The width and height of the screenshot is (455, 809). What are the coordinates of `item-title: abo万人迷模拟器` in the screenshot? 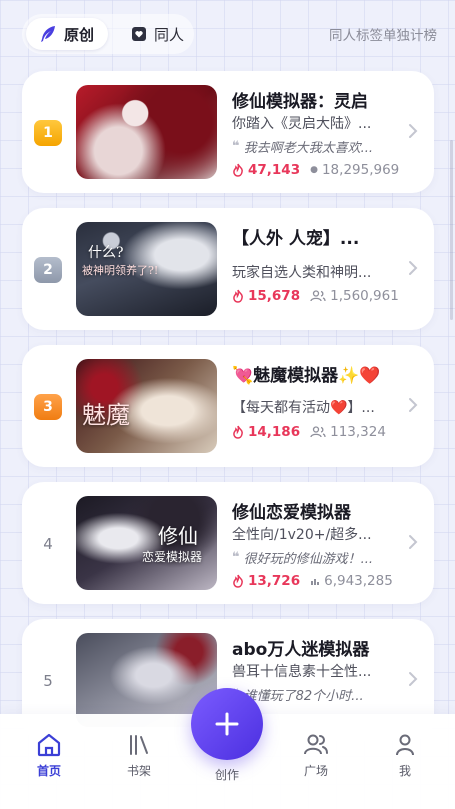 It's located at (301, 650).